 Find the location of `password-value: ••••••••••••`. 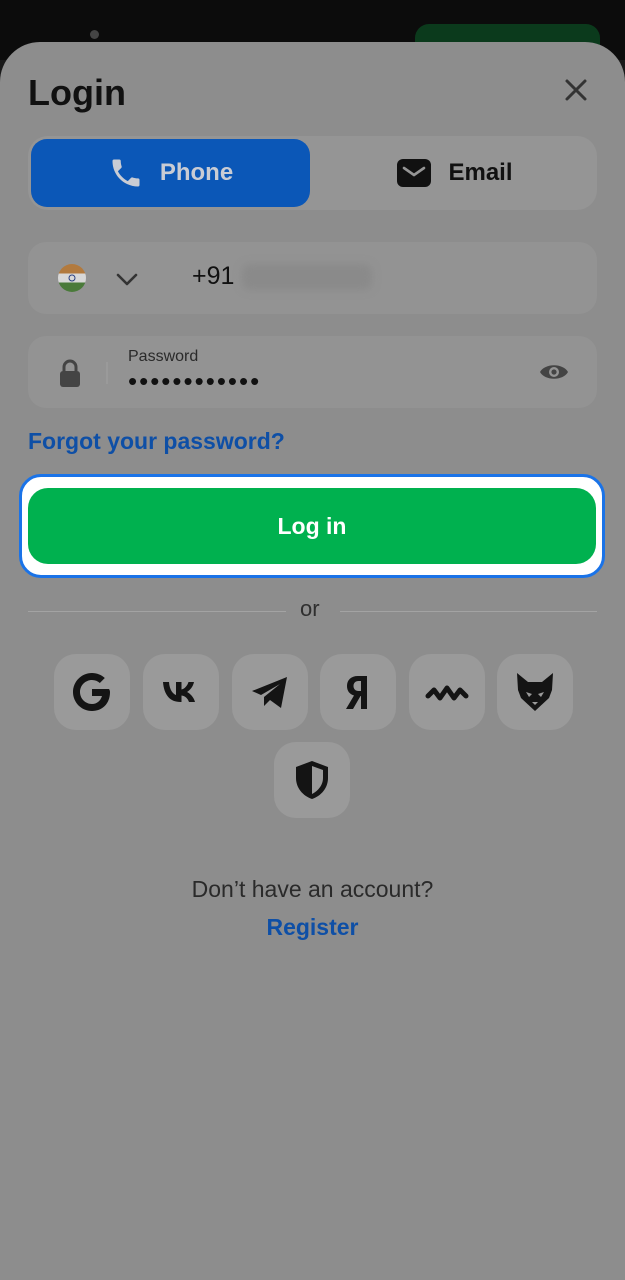

password-value: •••••••••••• is located at coordinates (194, 381).